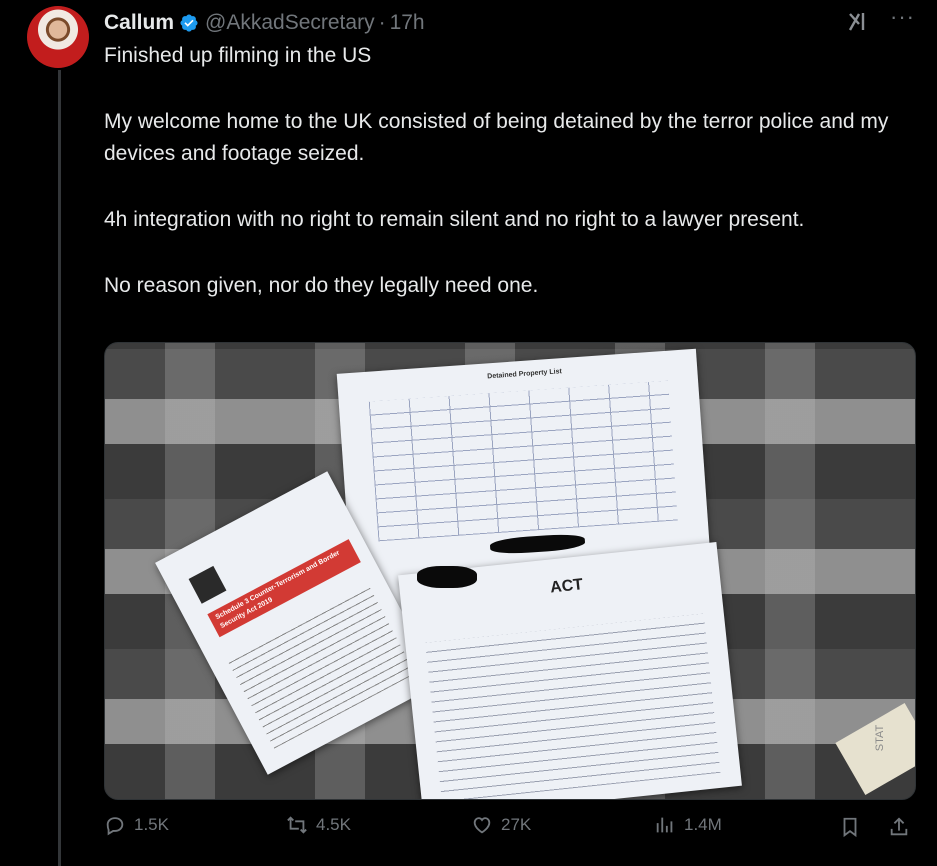 The image size is (937, 866). What do you see at coordinates (290, 23) in the screenshot?
I see `author-handle: @AkkadSecretary` at bounding box center [290, 23].